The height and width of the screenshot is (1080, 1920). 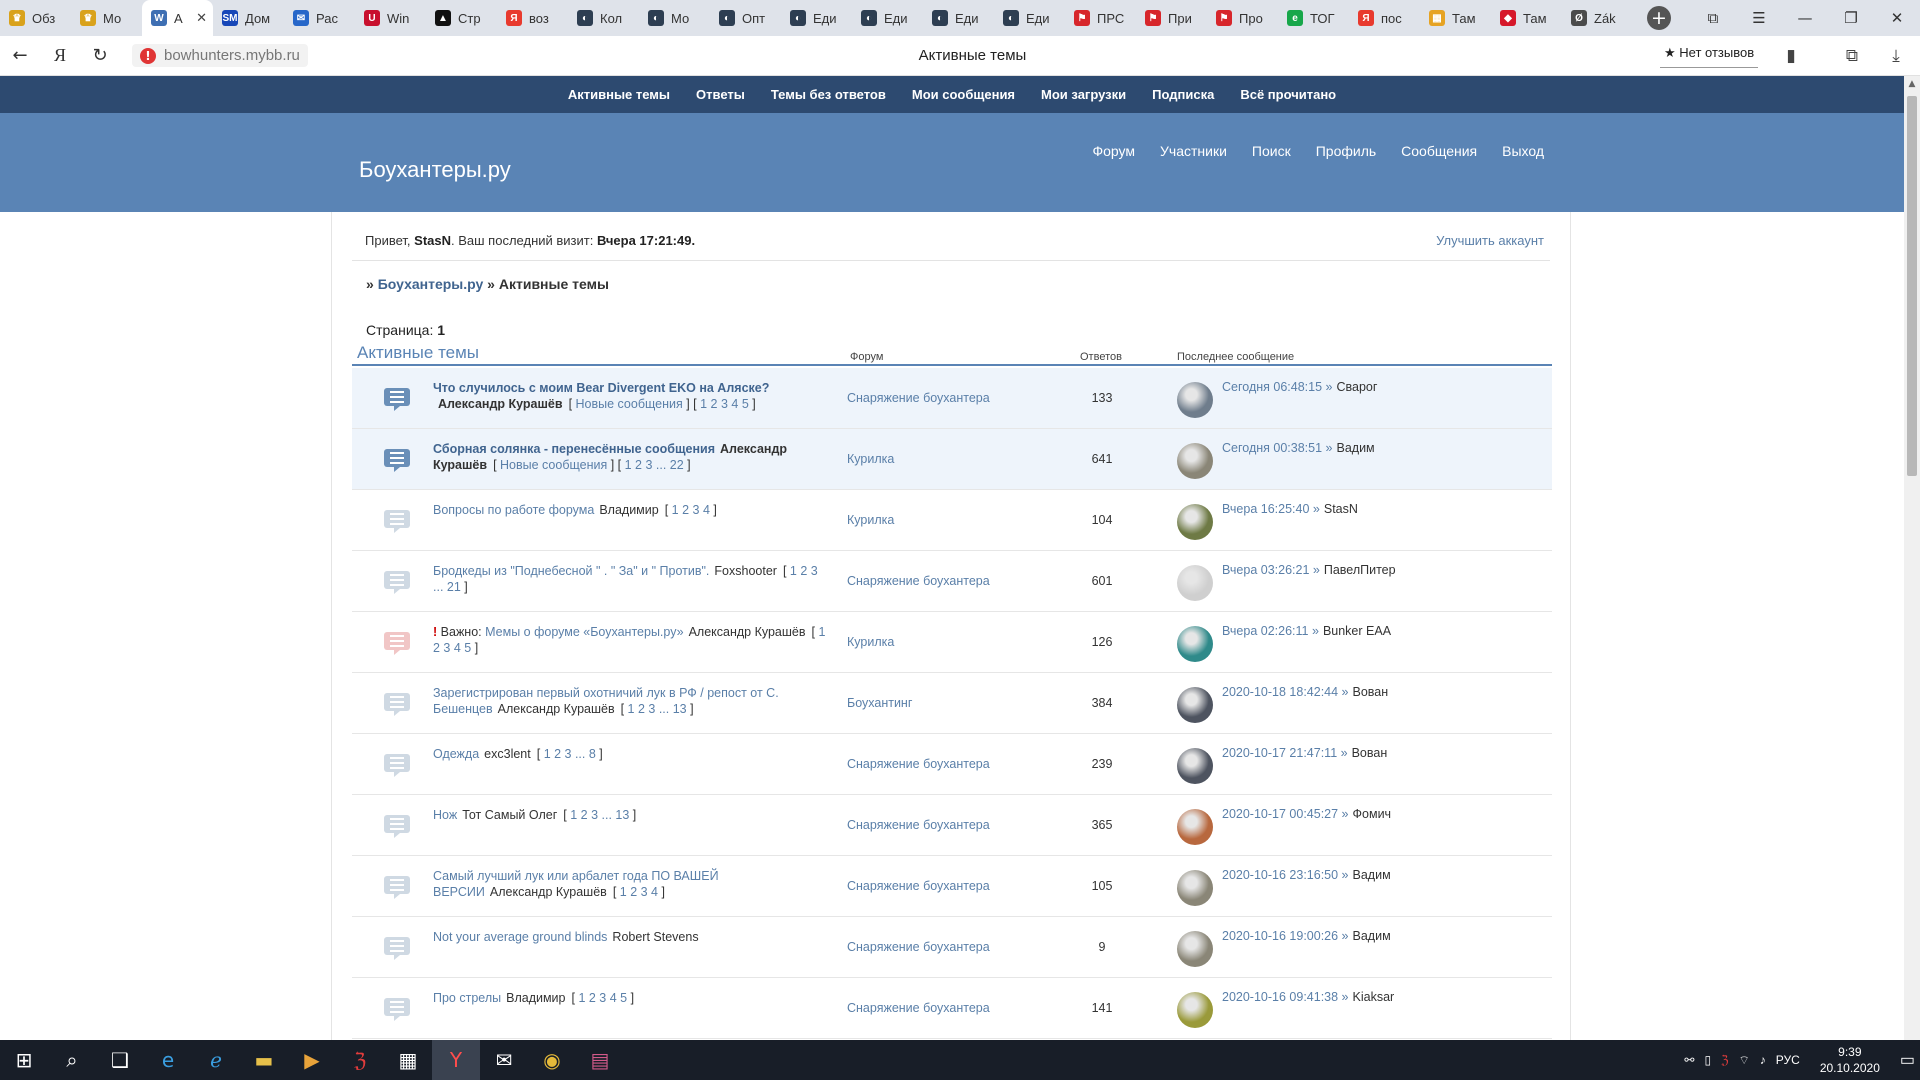 I want to click on upgrade-account-link: Улучшить аккаунт, so click(x=1490, y=240).